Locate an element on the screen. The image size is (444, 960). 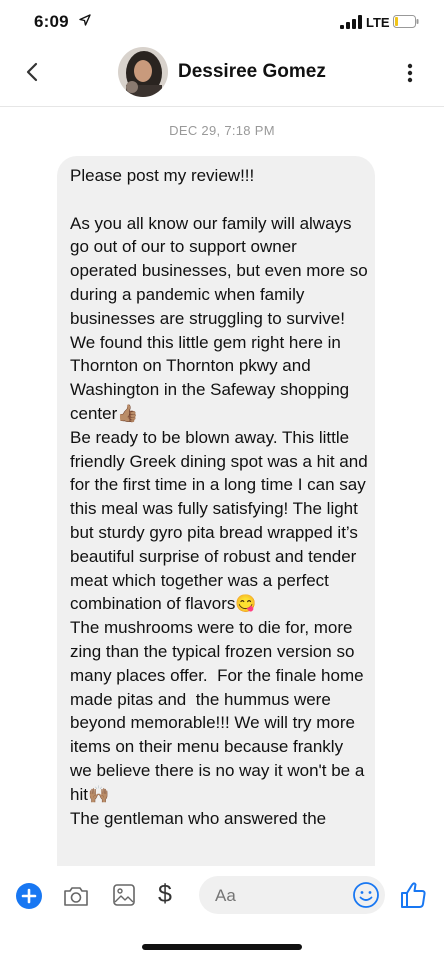
more-options-icon is located at coordinates (410, 73).